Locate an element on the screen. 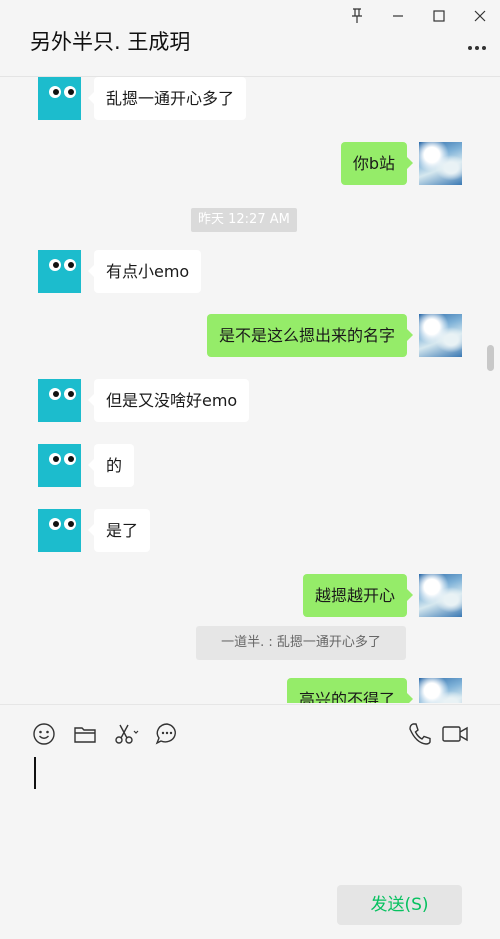 Image resolution: width=500 pixels, height=939 pixels. video-icon is located at coordinates (455, 734).